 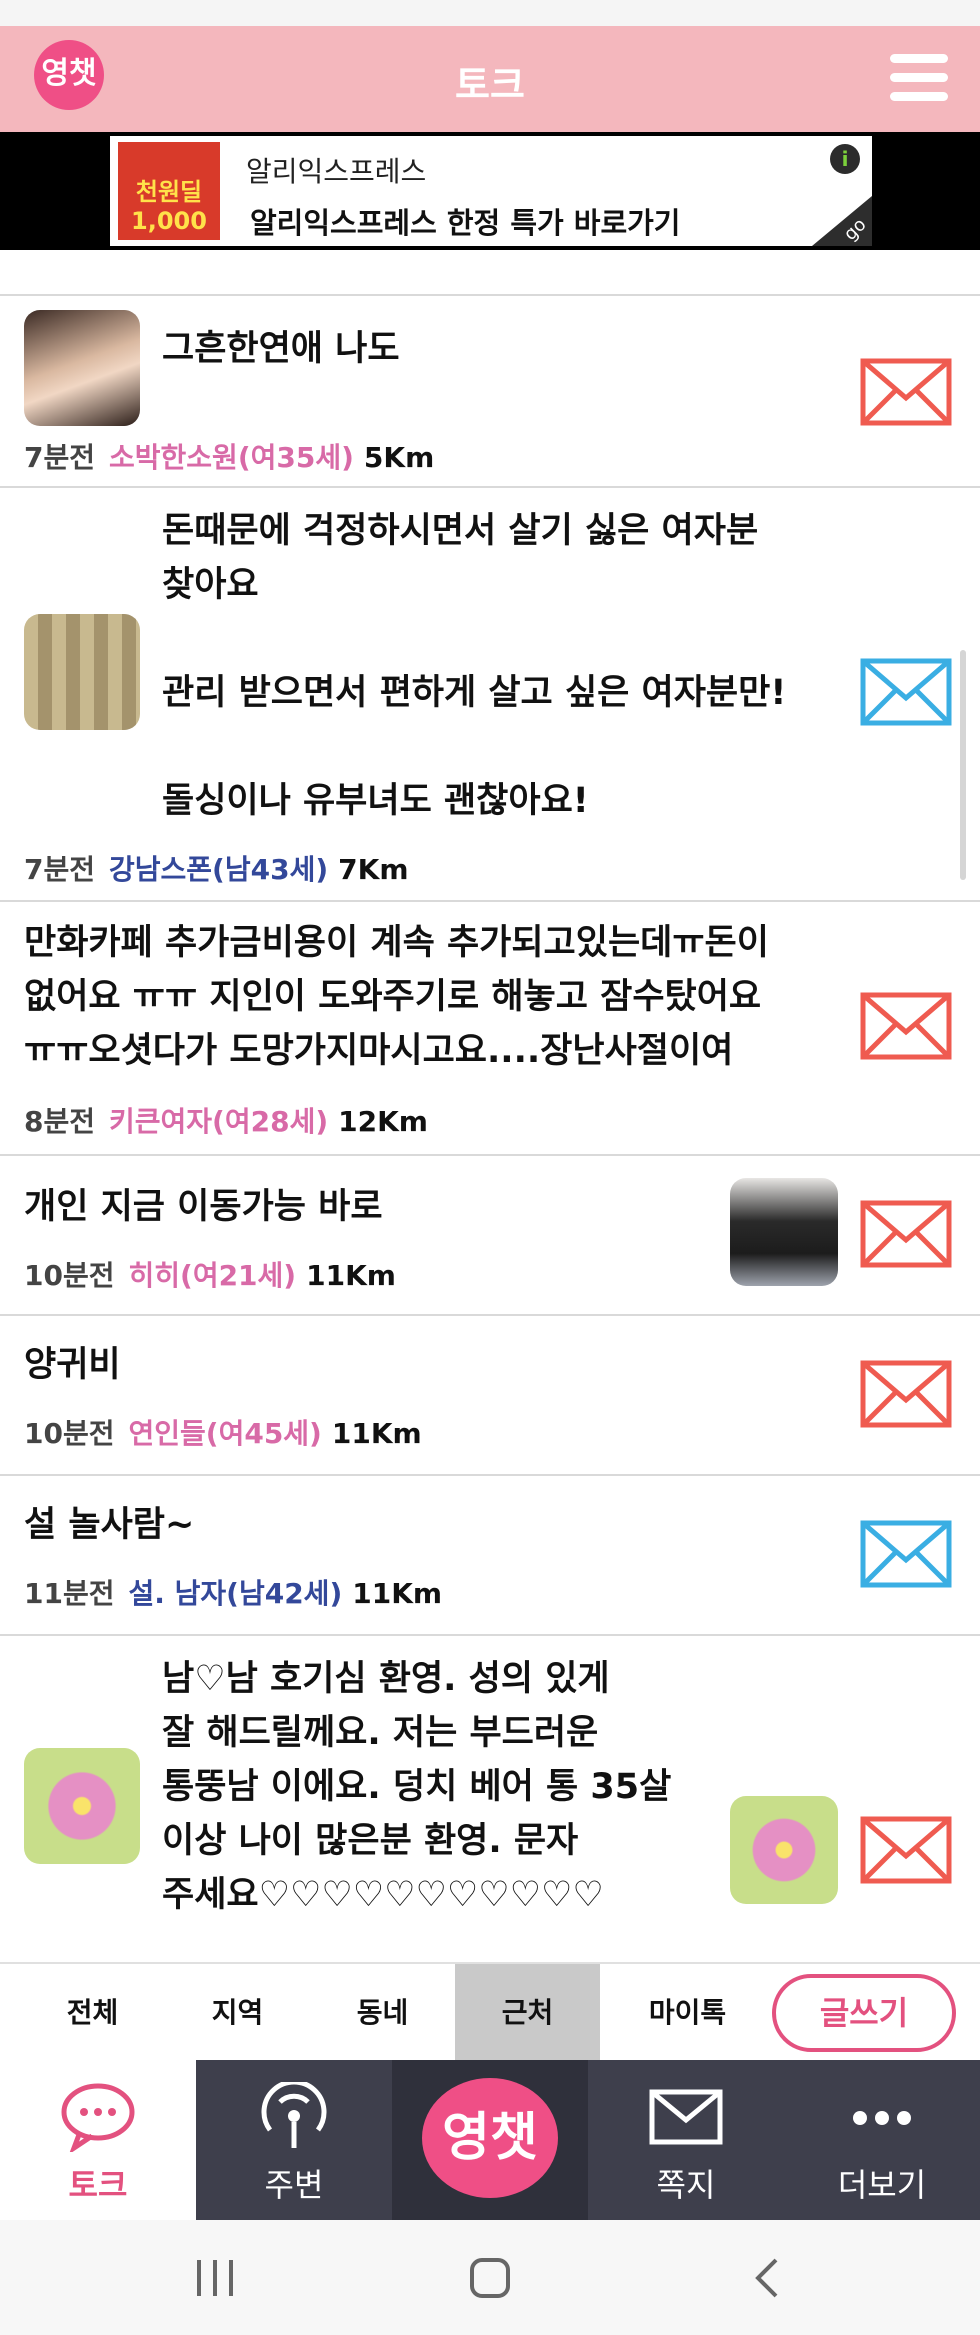 What do you see at coordinates (215, 2278) in the screenshot?
I see `recent-apps-icon` at bounding box center [215, 2278].